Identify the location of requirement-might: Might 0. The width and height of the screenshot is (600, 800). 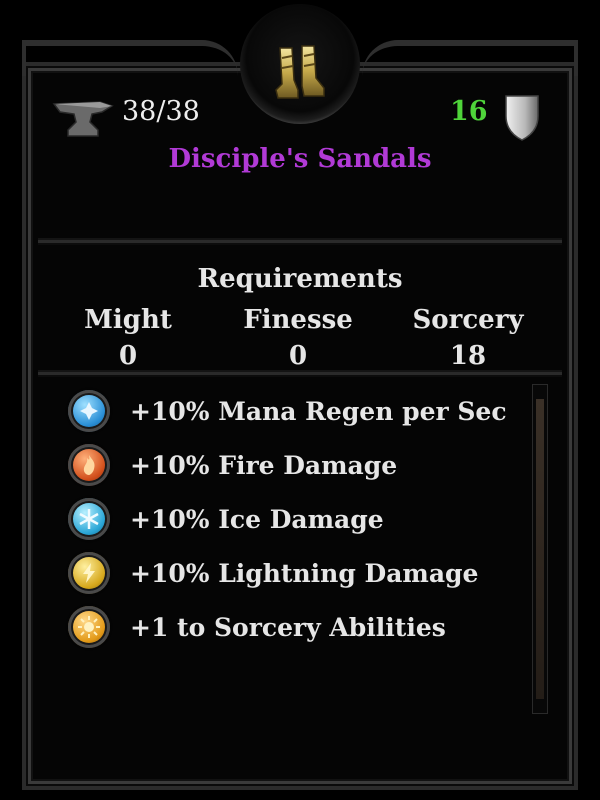
(128, 338).